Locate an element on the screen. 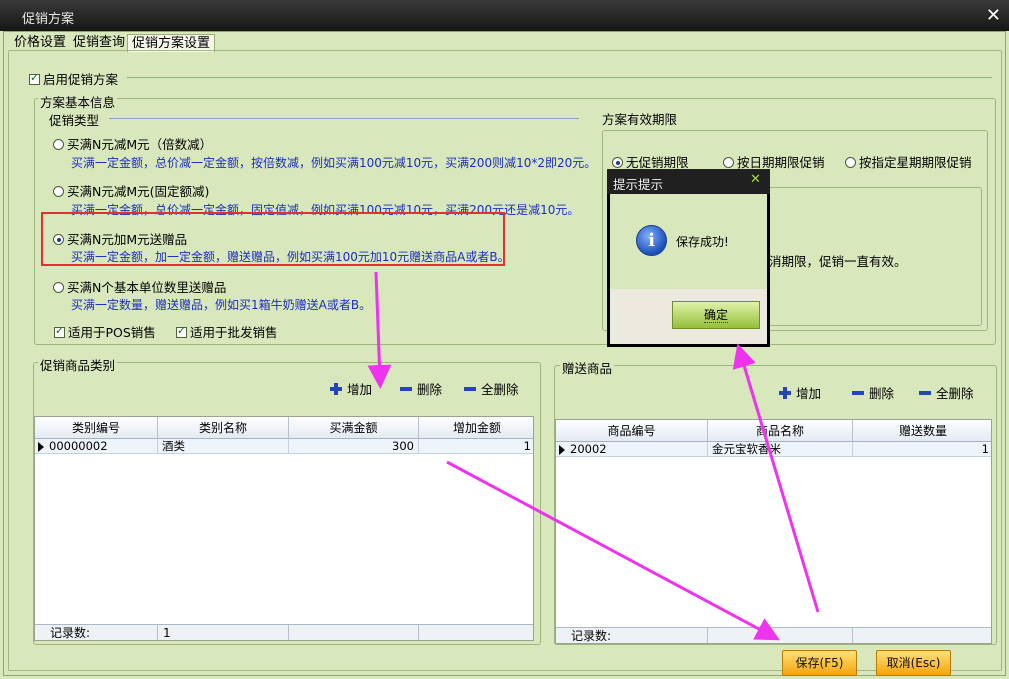 The height and width of the screenshot is (679, 1009). category-panel-title: 促销商品类别 is located at coordinates (78, 364).